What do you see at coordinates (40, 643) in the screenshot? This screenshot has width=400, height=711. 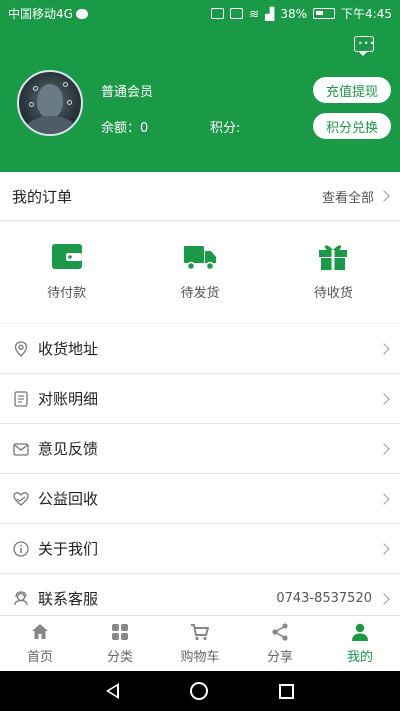 I see `tab-home: 首页` at bounding box center [40, 643].